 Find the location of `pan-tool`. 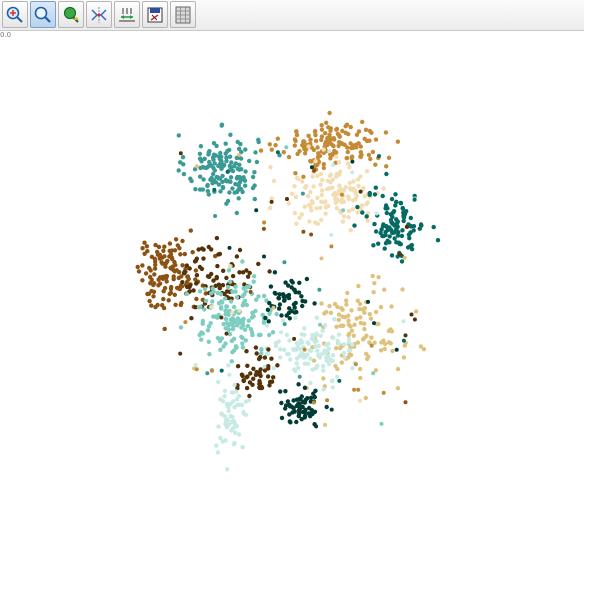

pan-tool is located at coordinates (99, 14).